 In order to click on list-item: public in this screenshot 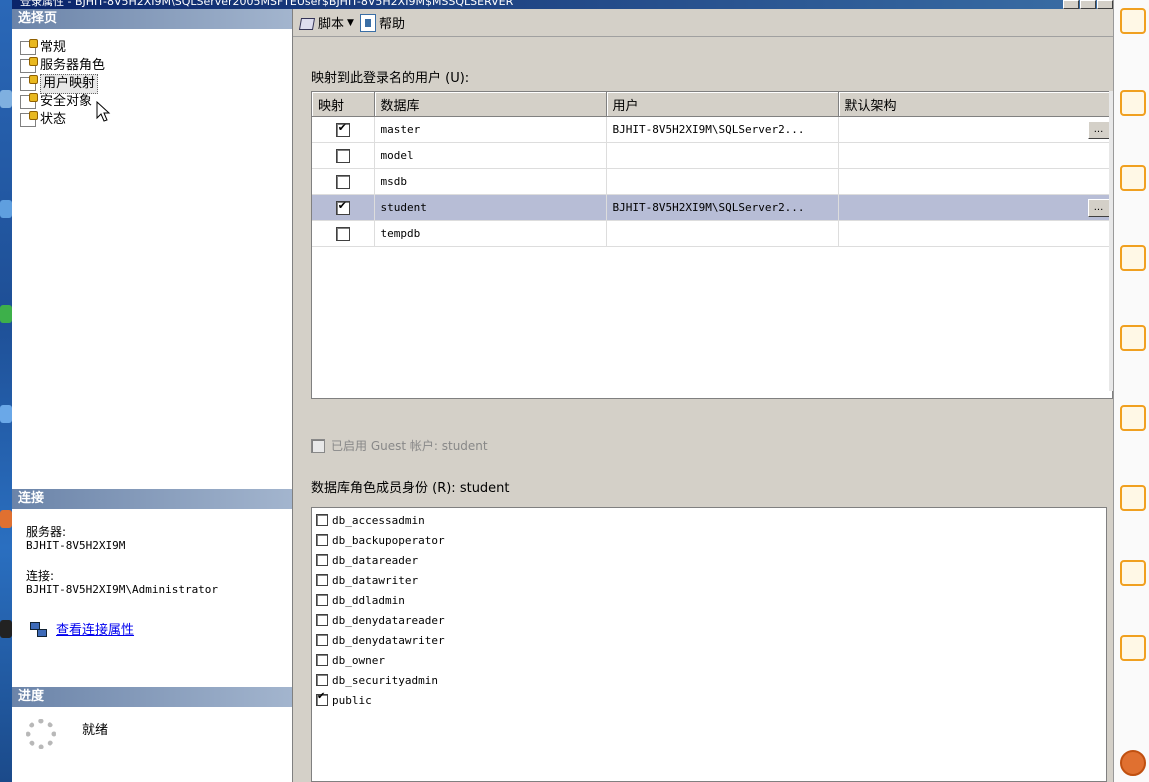, I will do `click(709, 700)`.